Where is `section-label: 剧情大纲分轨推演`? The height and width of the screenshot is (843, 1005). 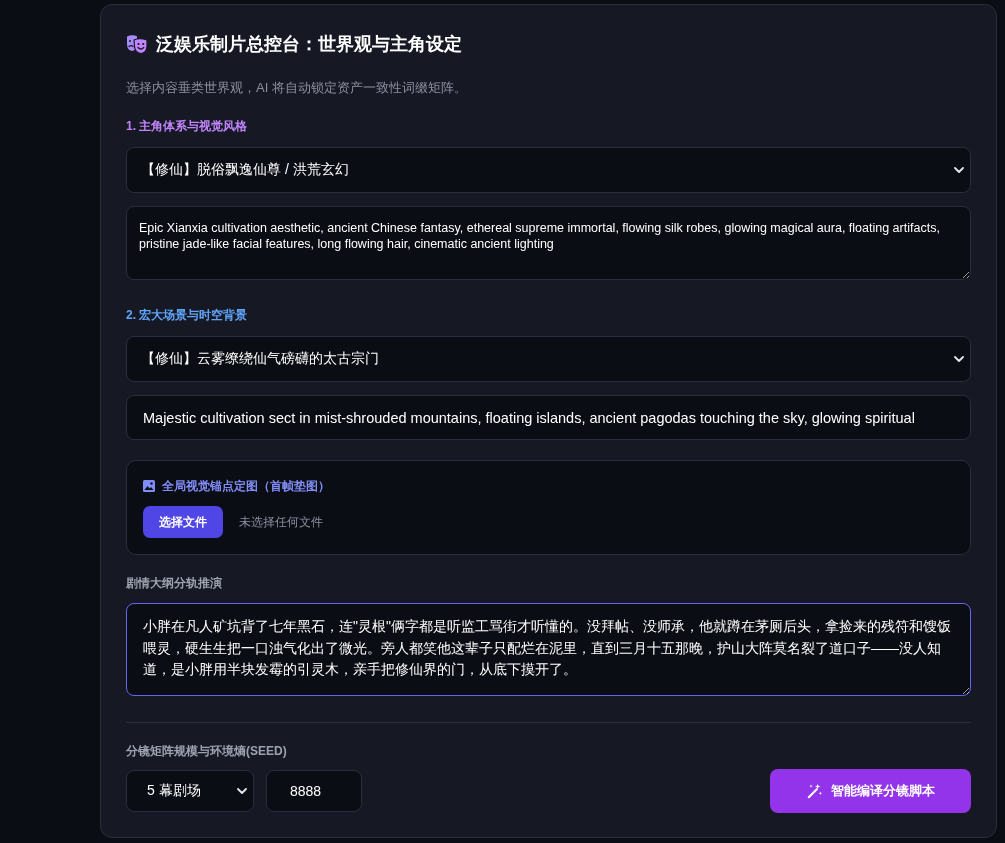 section-label: 剧情大纲分轨推演 is located at coordinates (174, 583).